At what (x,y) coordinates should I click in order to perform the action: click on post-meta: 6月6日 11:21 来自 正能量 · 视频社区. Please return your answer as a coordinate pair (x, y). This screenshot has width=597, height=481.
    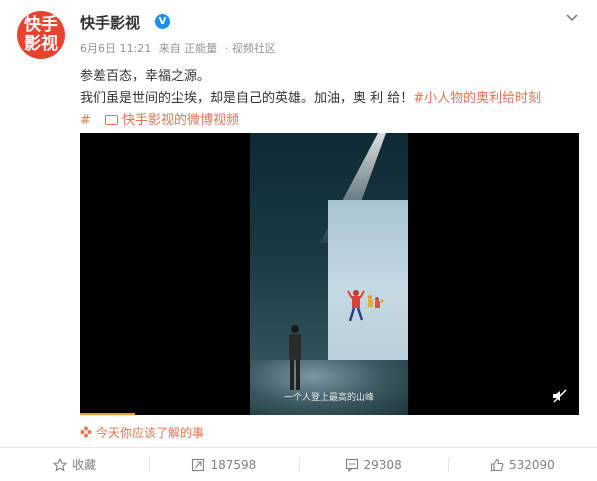
    Looking at the image, I should click on (180, 48).